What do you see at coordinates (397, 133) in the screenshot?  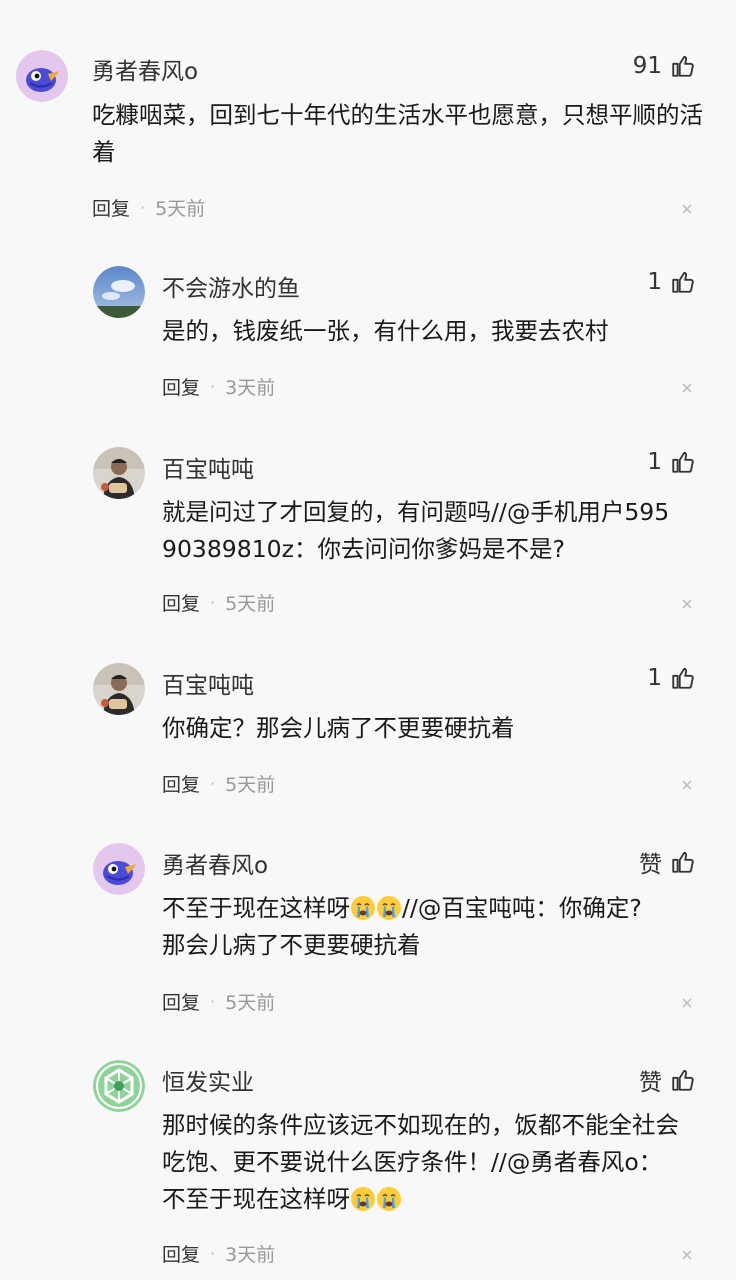 I see `comment-text: 吃糠咽菜，回到七十年代的生活水平也愿意，只想平顺的活着` at bounding box center [397, 133].